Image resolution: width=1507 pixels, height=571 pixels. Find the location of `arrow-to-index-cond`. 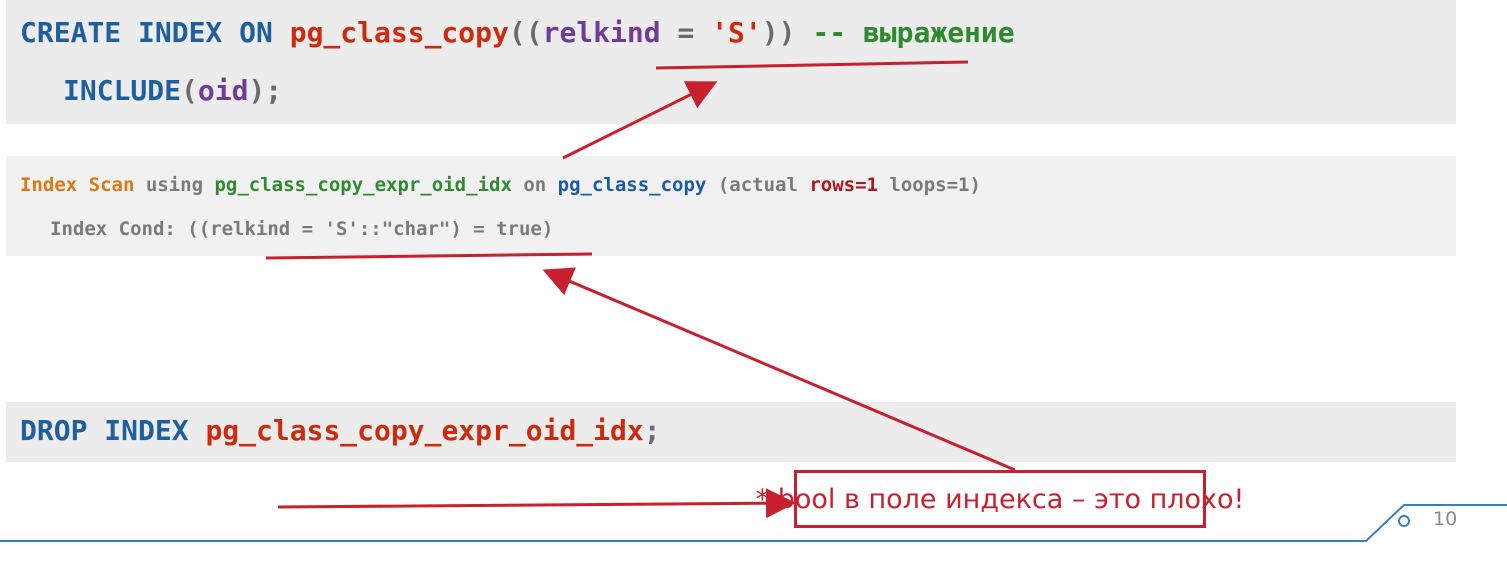

arrow-to-index-cond is located at coordinates (779, 369).